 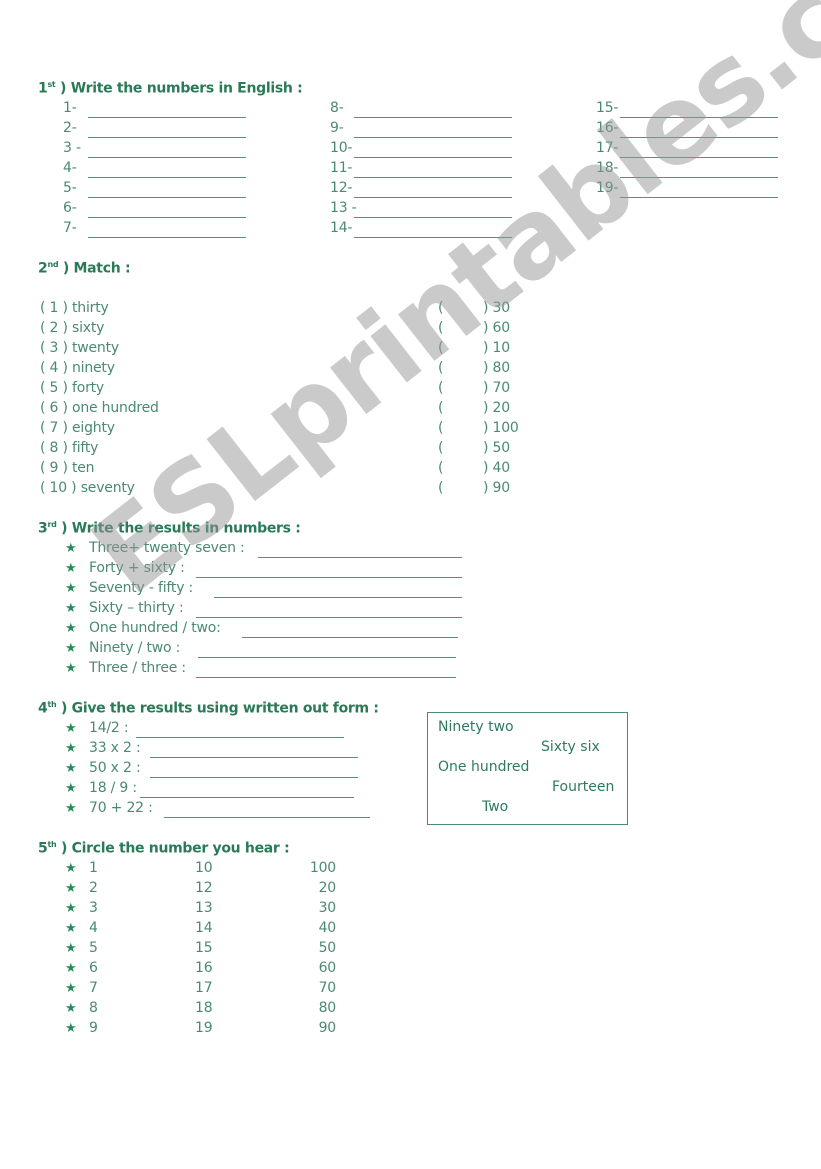 What do you see at coordinates (496, 308) in the screenshot?
I see `match-number: ) 30` at bounding box center [496, 308].